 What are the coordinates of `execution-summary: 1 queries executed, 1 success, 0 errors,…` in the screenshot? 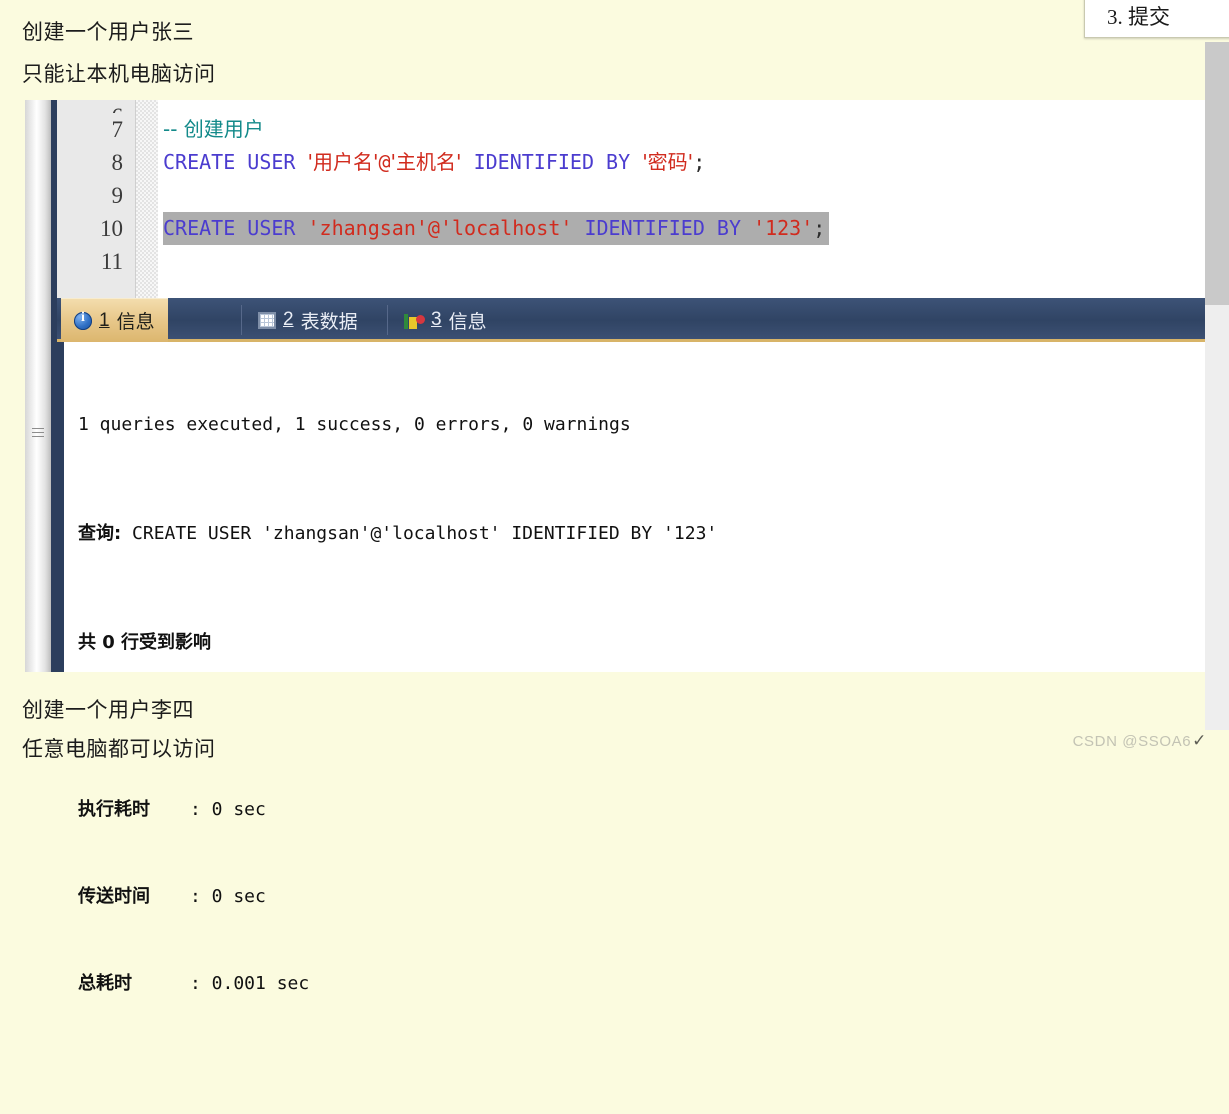 It's located at (354, 424).